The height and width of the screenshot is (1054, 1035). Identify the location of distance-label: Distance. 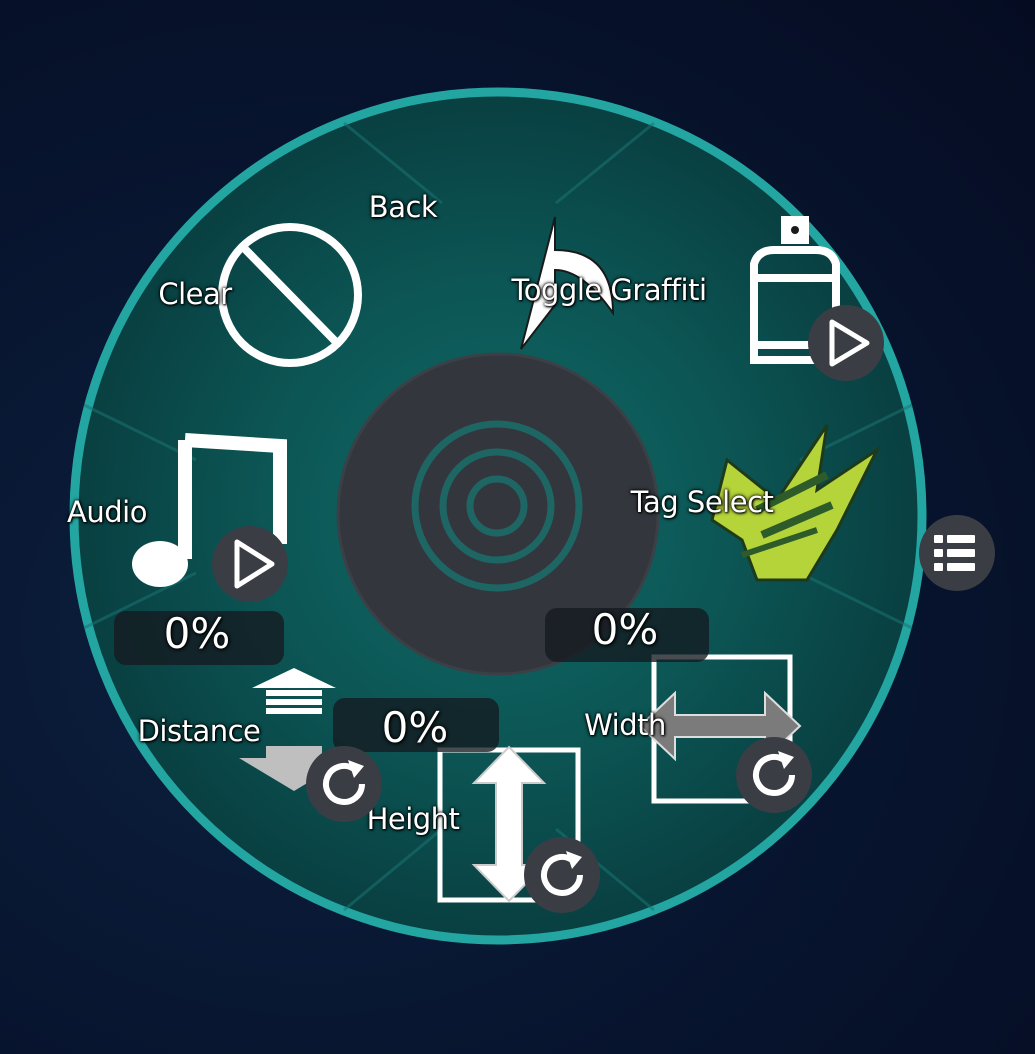
(199, 731).